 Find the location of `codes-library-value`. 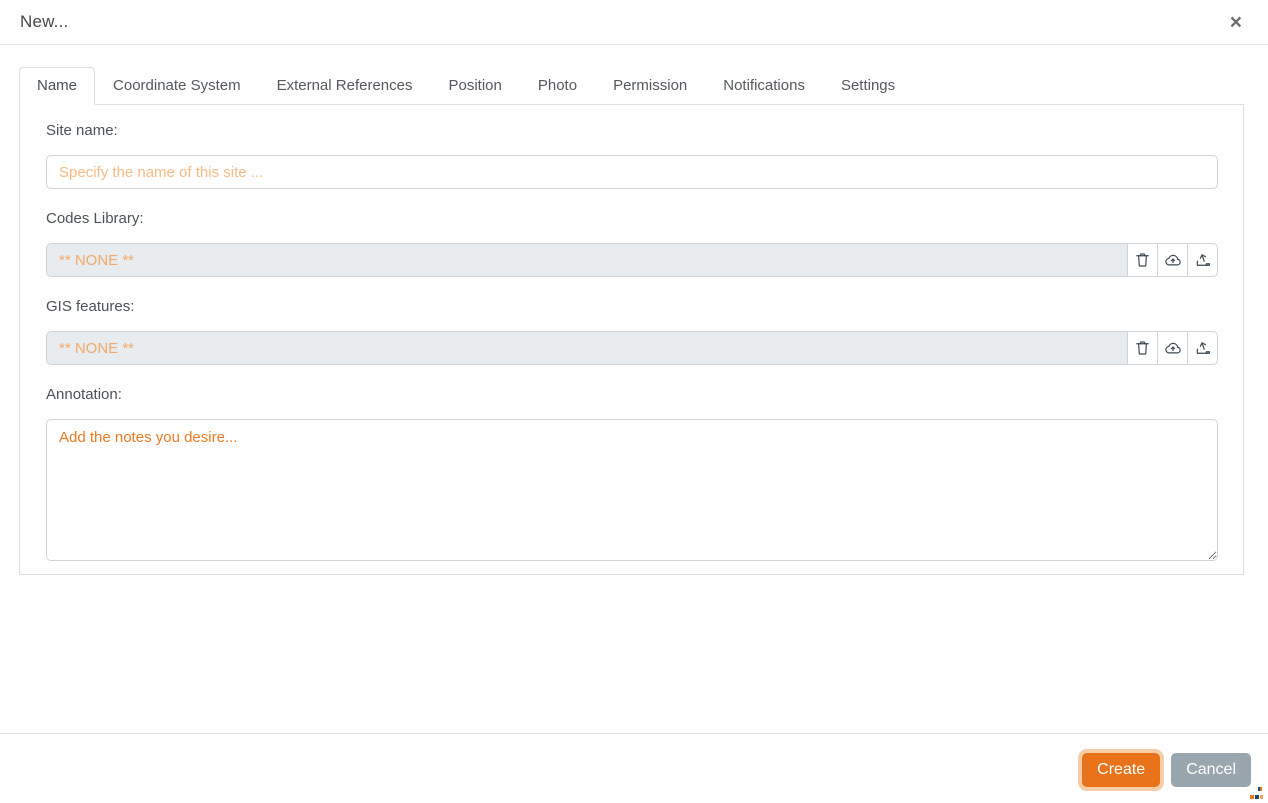

codes-library-value is located at coordinates (587, 260).